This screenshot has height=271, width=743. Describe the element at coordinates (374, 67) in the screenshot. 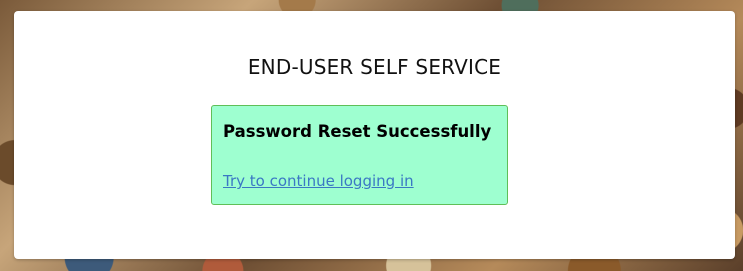

I see `page-title: END-USER SELF SERVICE` at that location.